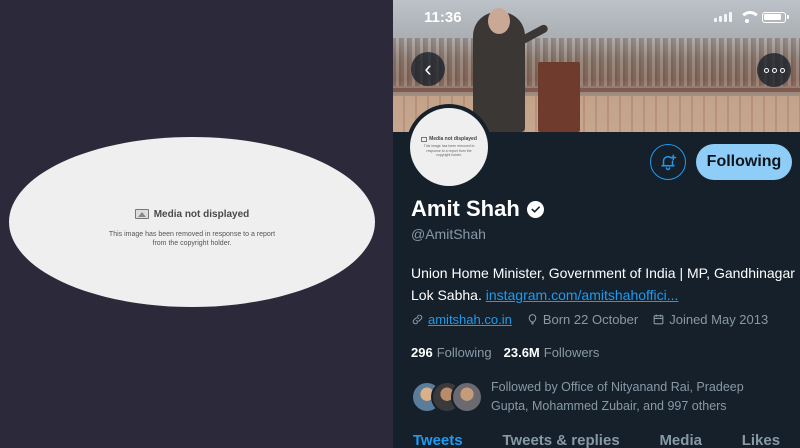  I want to click on profile-handle: @AmitShah, so click(448, 234).